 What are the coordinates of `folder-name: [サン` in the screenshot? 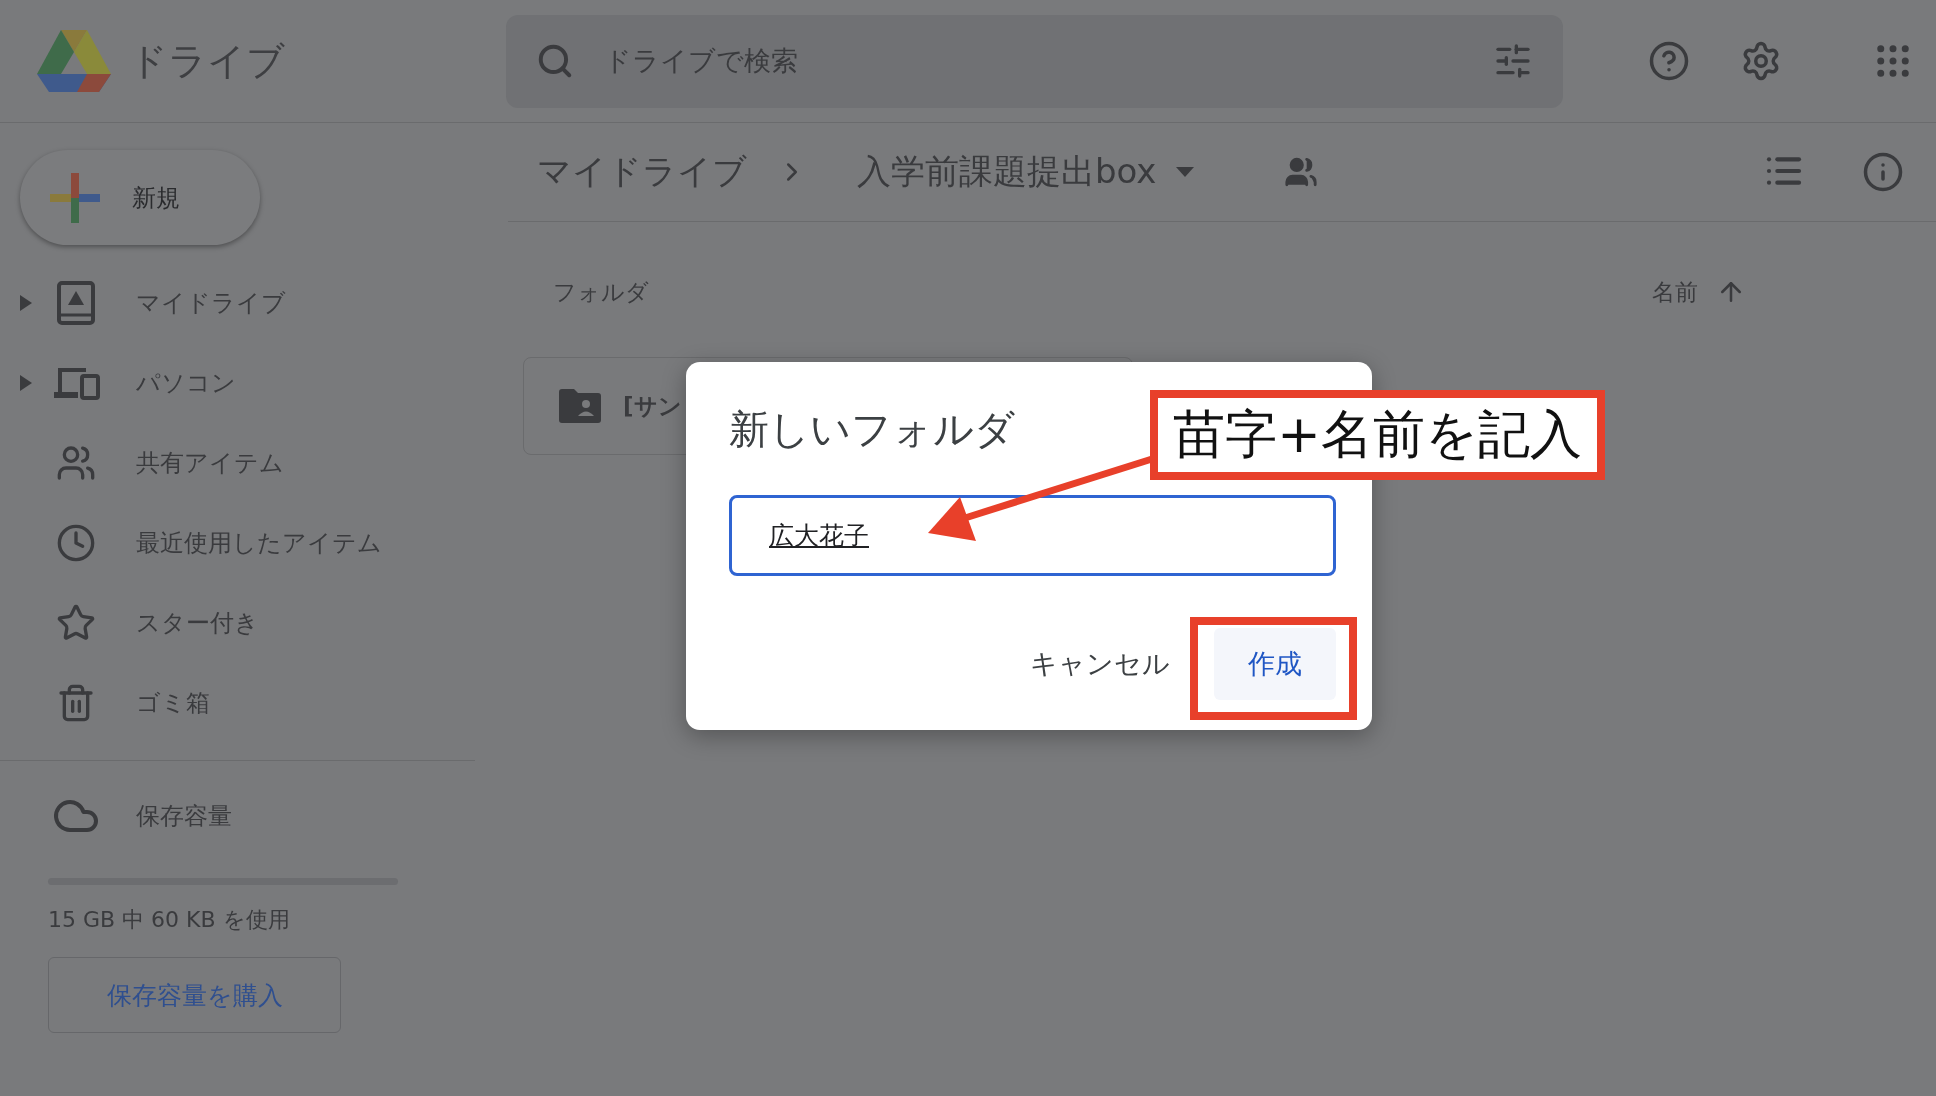 It's located at (652, 406).